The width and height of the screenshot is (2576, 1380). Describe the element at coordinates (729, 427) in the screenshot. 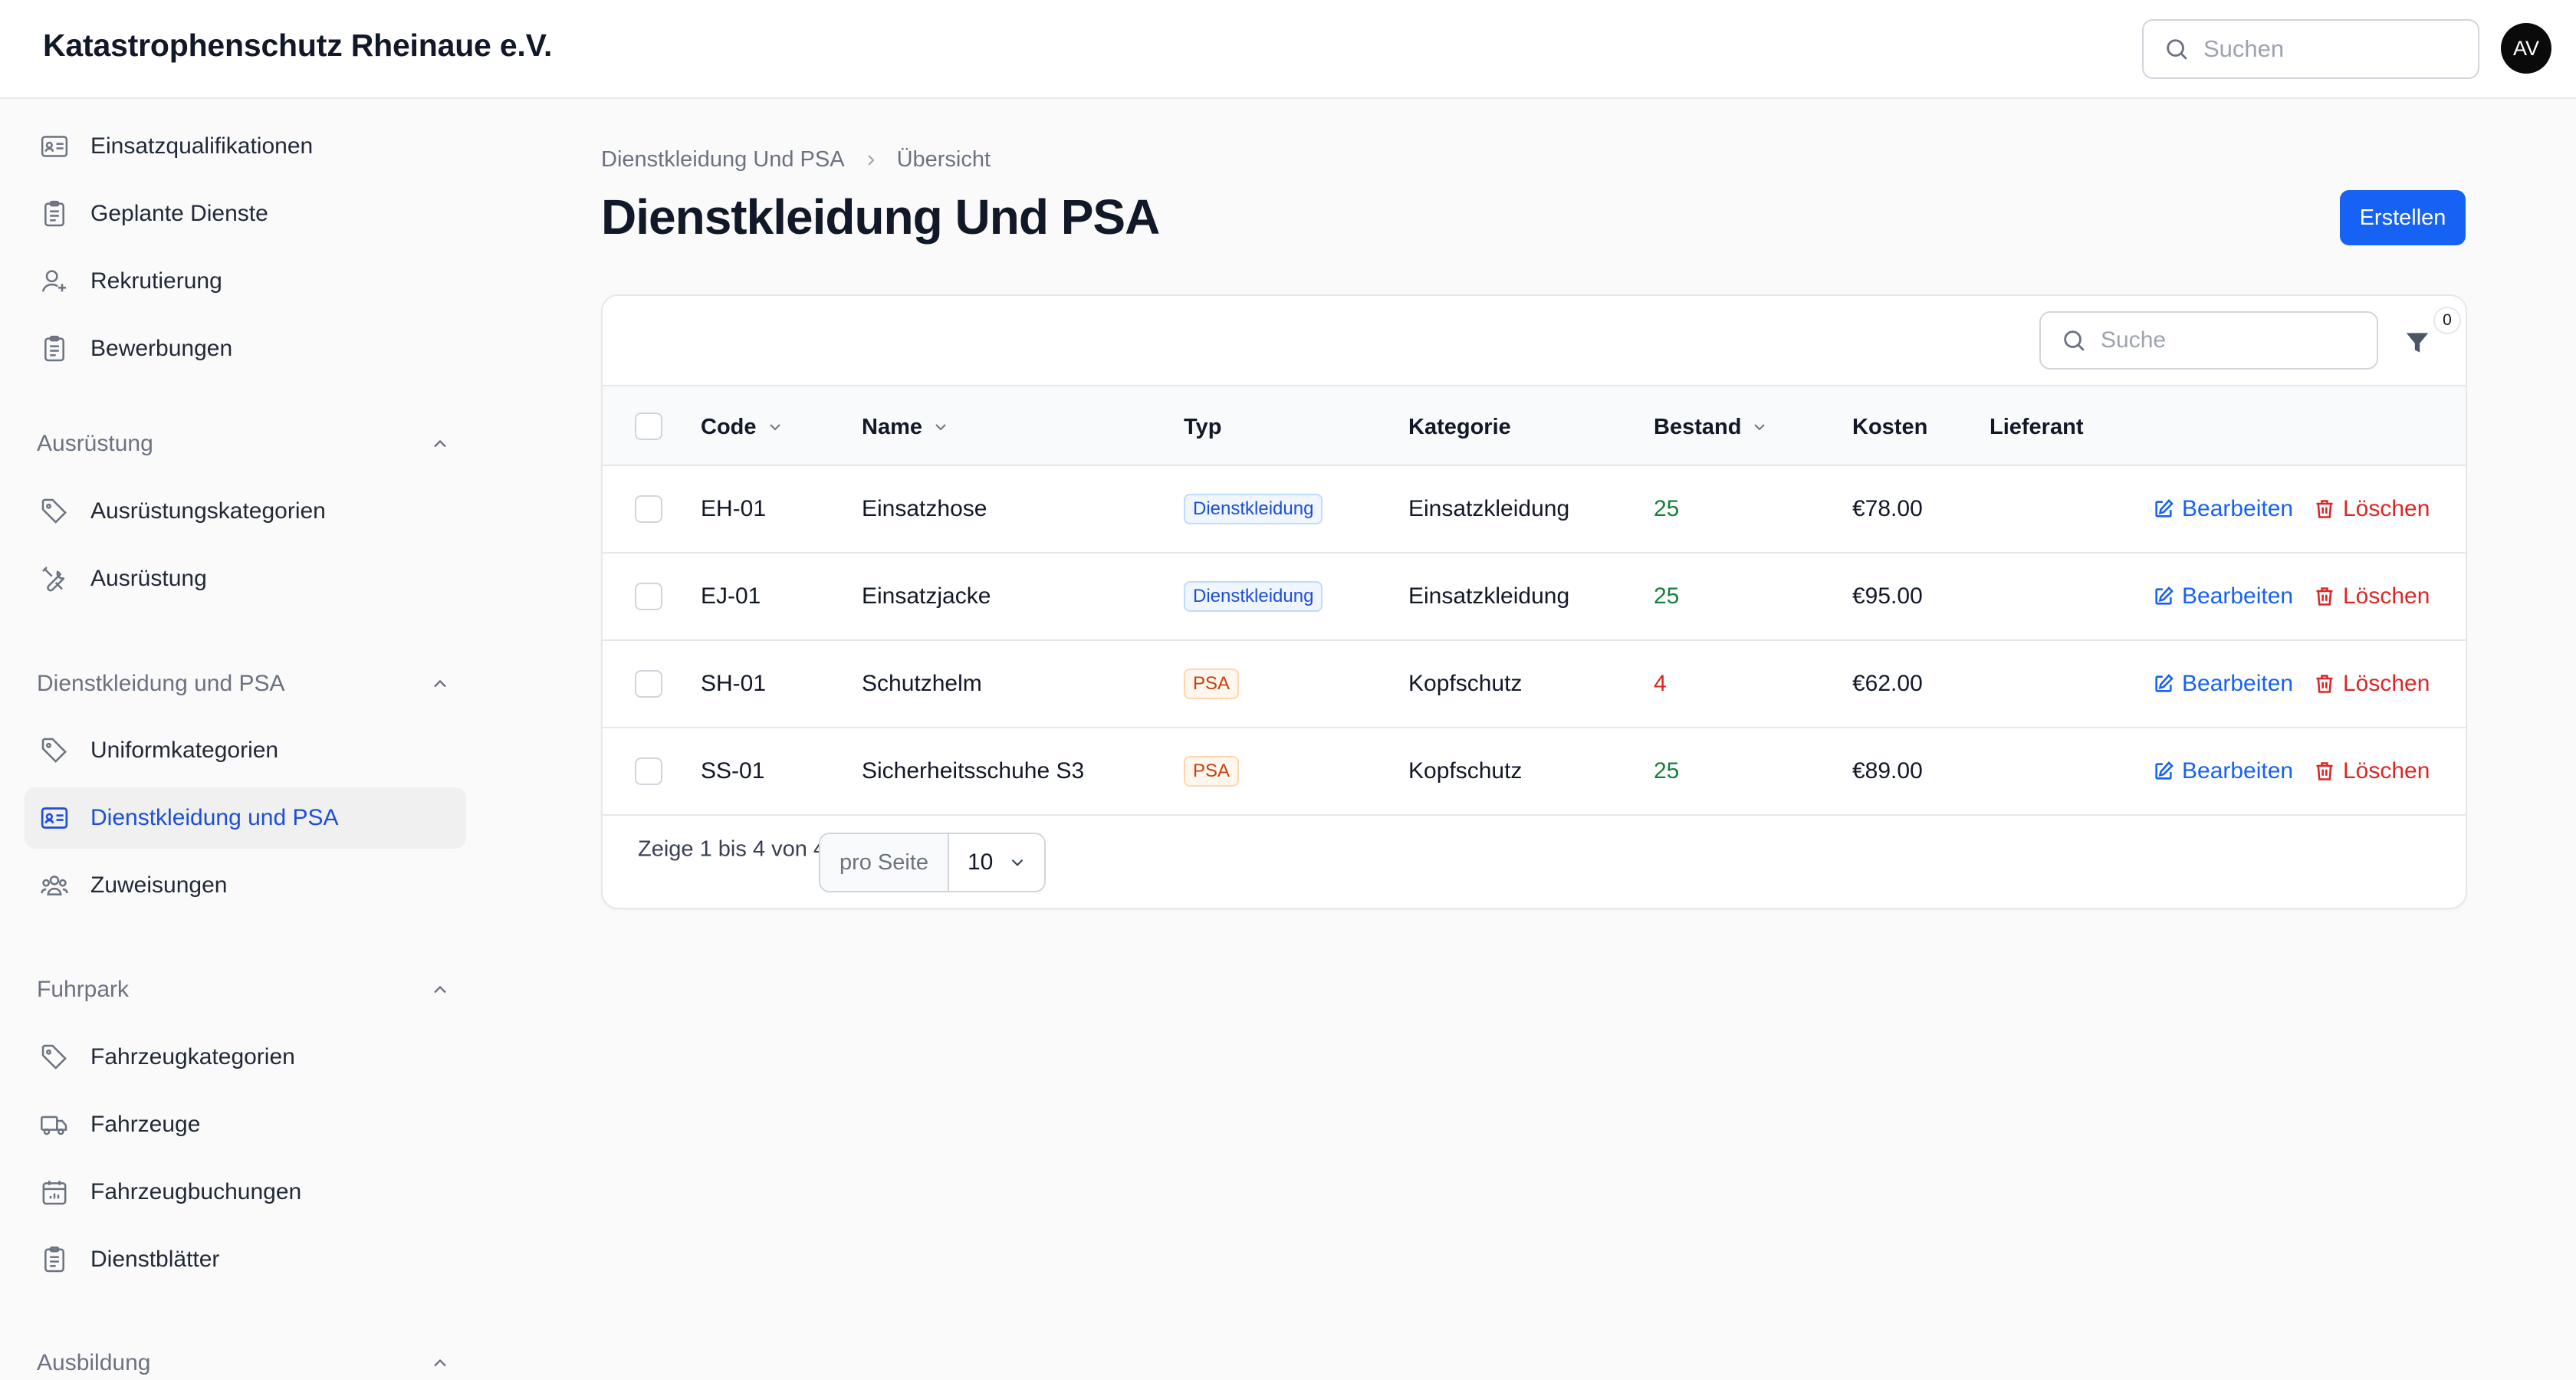

I see `column-label: Code` at that location.